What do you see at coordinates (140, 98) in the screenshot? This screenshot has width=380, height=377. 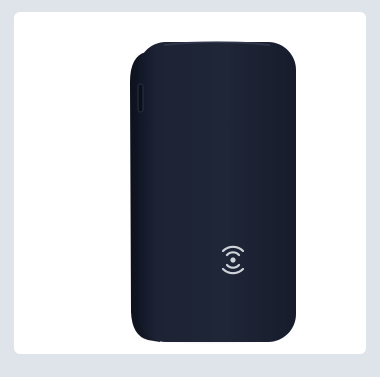 I see `side-button` at bounding box center [140, 98].